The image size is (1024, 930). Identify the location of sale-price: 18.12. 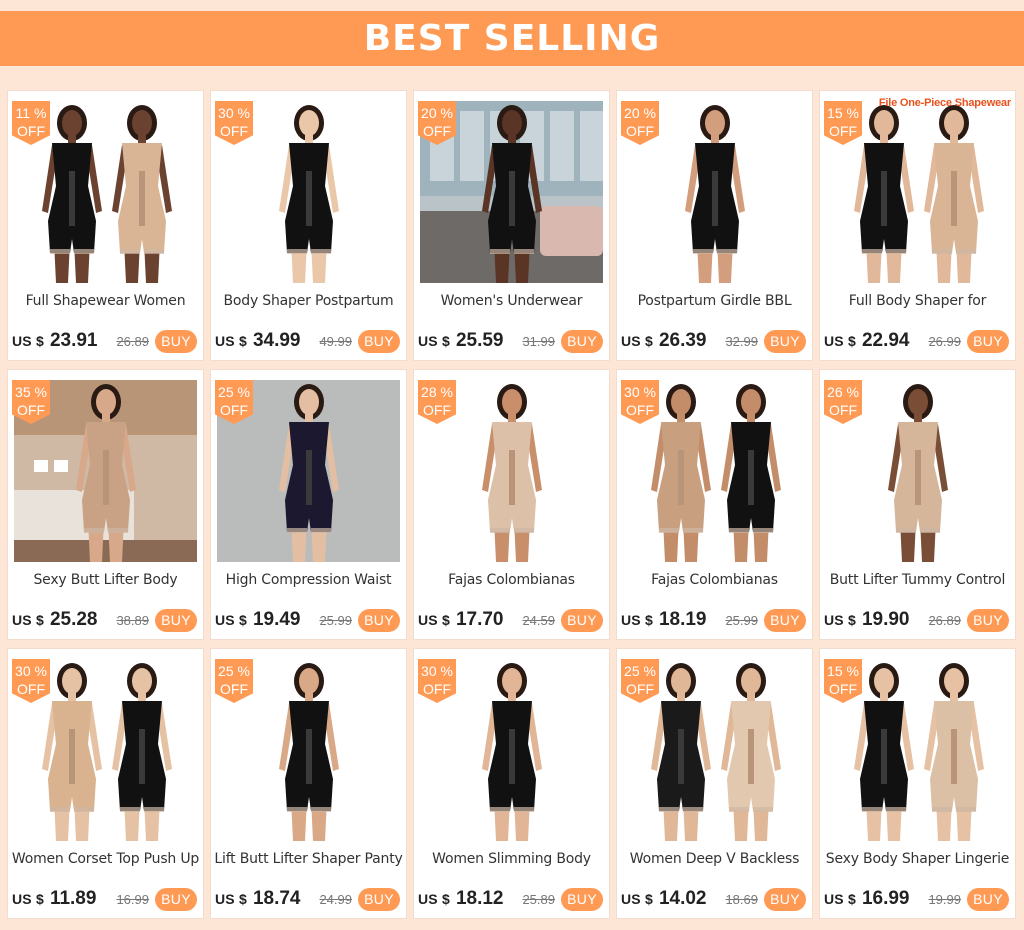
(479, 898).